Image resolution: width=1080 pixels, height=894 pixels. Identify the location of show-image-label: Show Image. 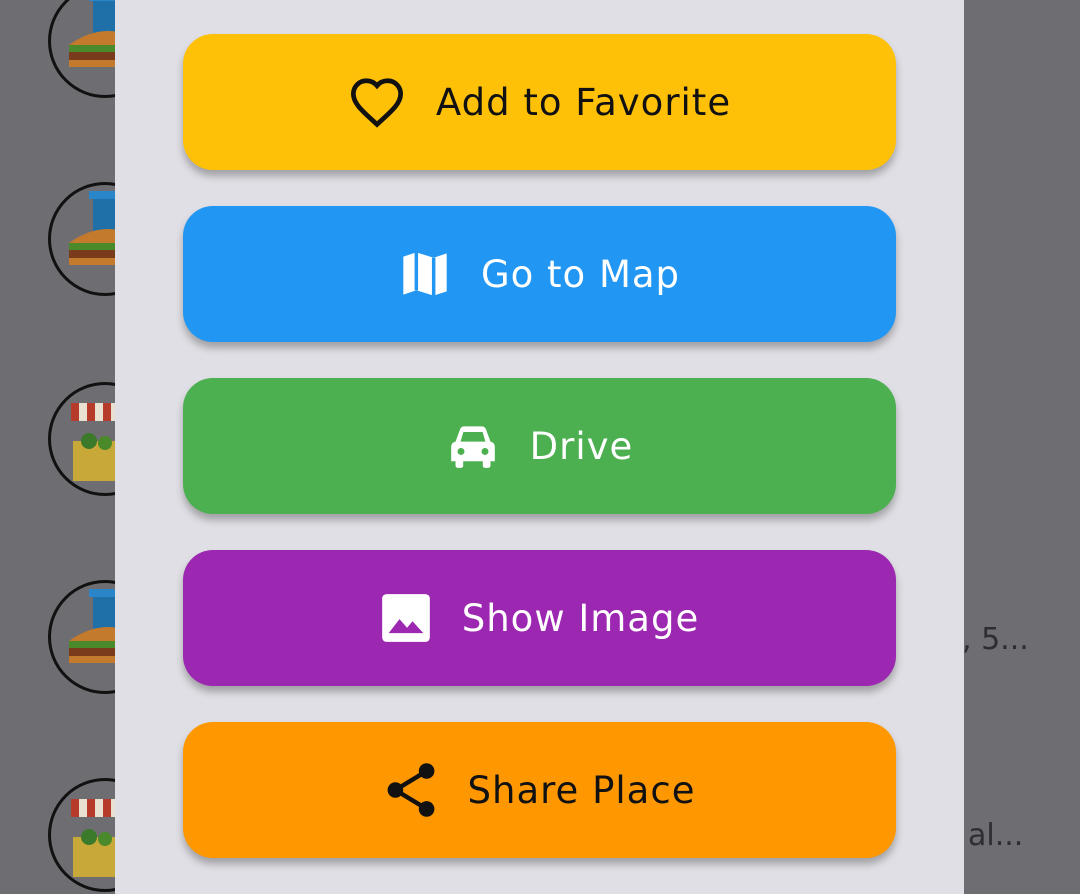
(580, 618).